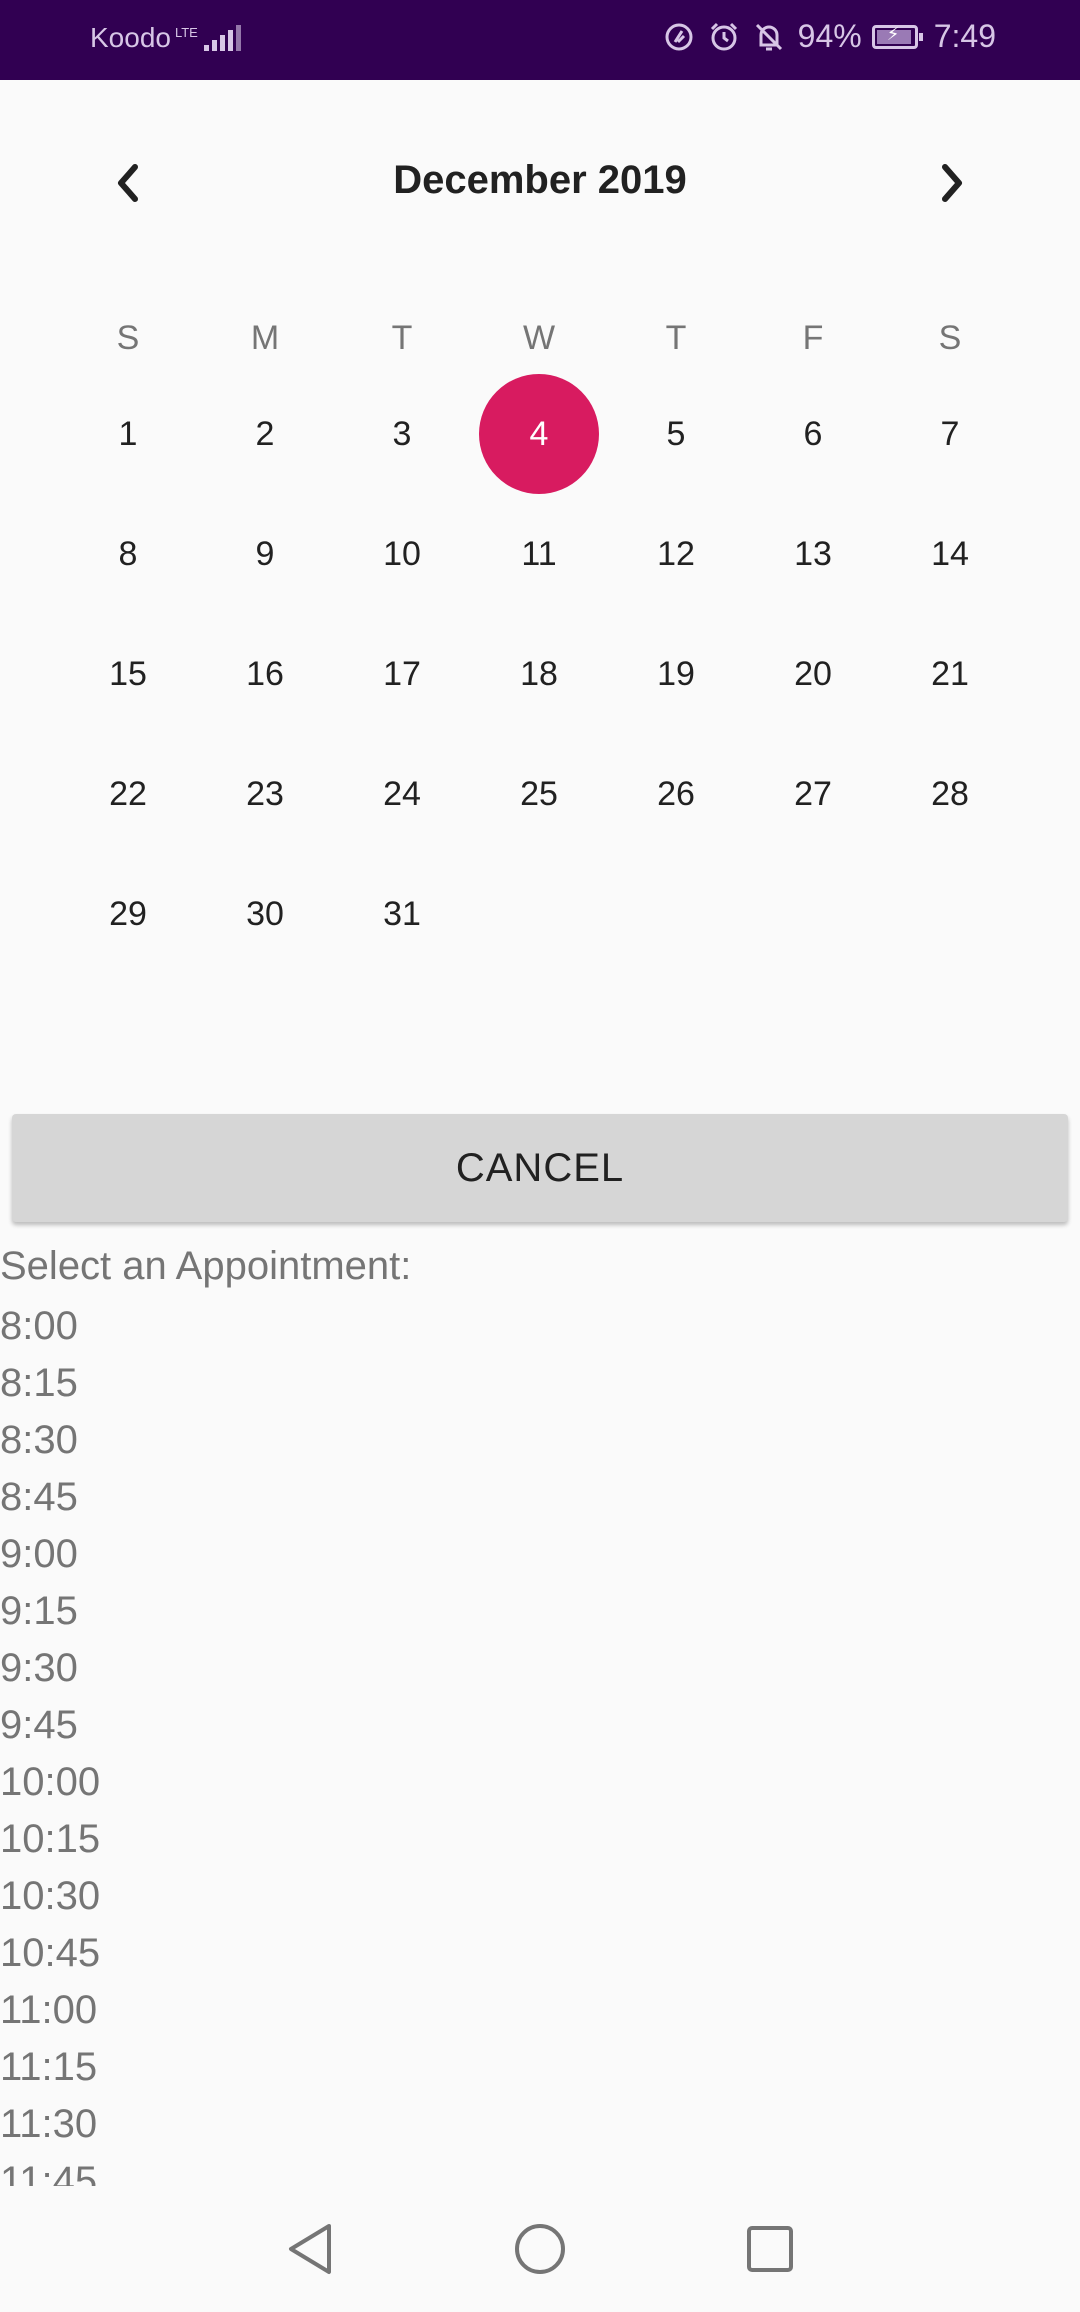 This screenshot has height=2312, width=1080. Describe the element at coordinates (265, 554) in the screenshot. I see `calendar-day: 9` at that location.